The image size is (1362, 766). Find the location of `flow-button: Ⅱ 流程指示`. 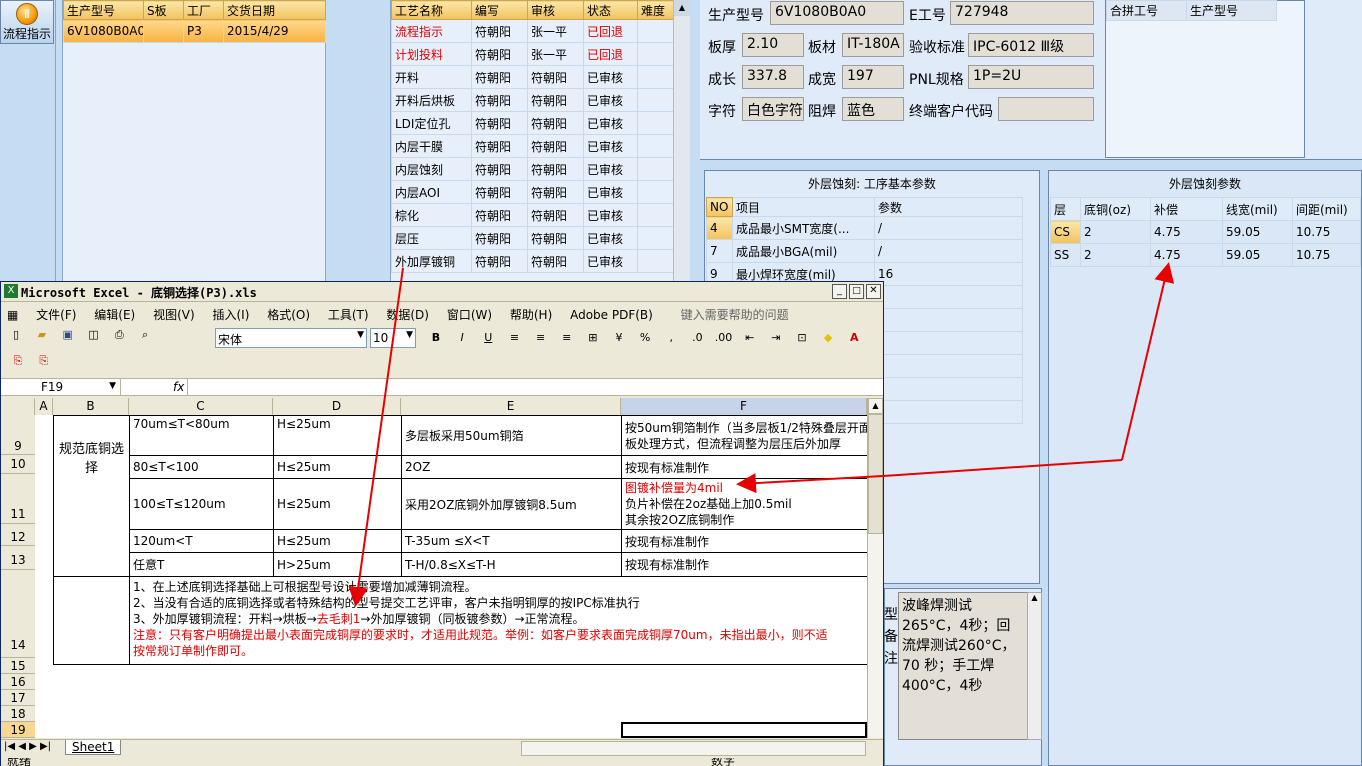

flow-button: Ⅱ 流程指示 is located at coordinates (27, 22).